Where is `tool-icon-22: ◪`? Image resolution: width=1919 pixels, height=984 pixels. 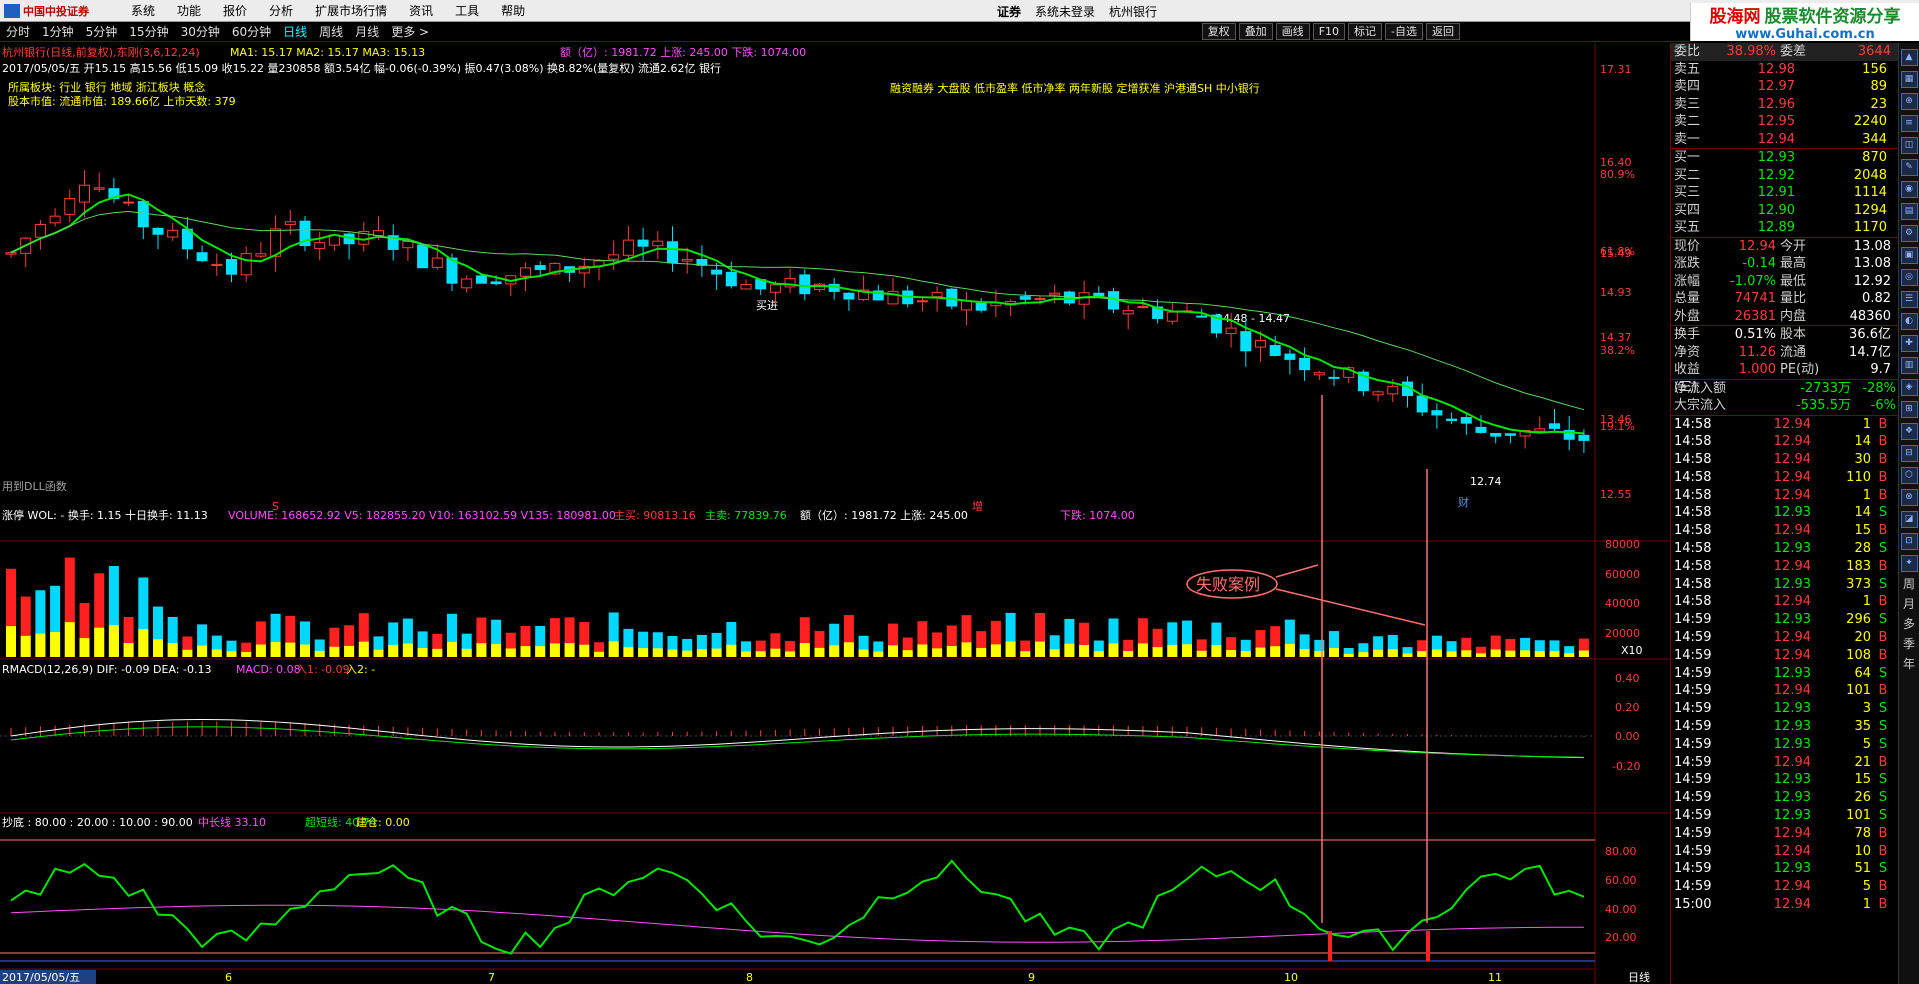 tool-icon-22: ◪ is located at coordinates (1909, 519).